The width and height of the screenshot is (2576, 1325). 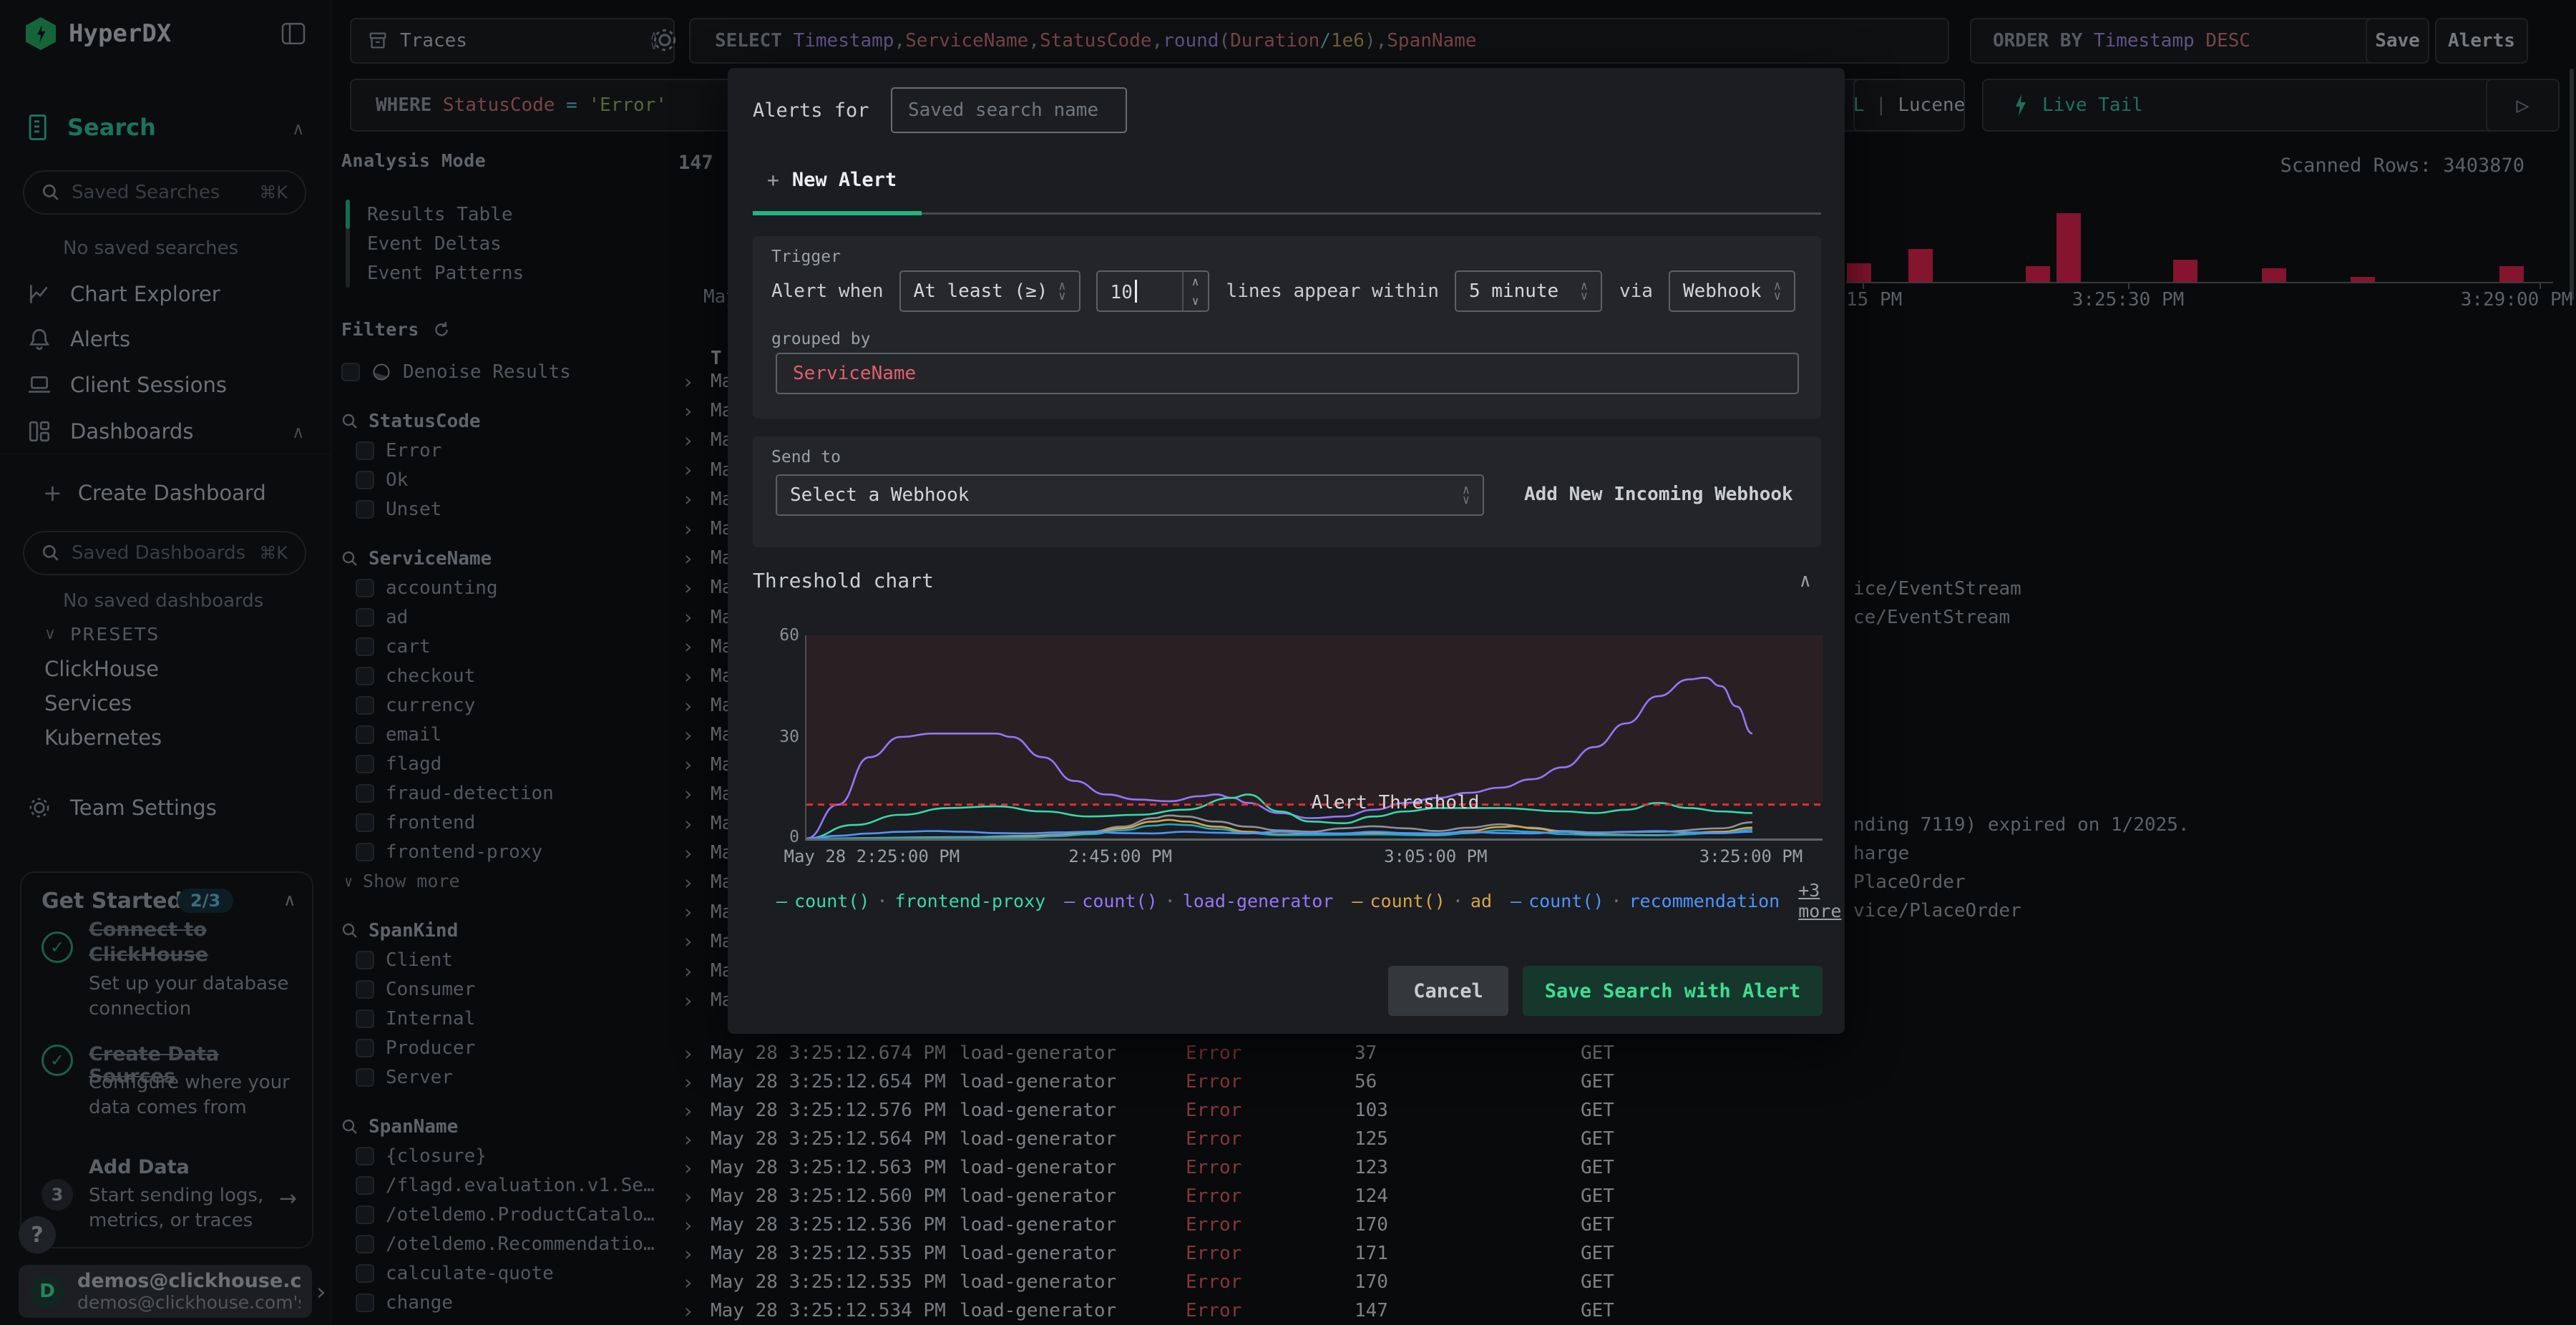 What do you see at coordinates (1704, 901) in the screenshot?
I see `legend-series-name: recommendation` at bounding box center [1704, 901].